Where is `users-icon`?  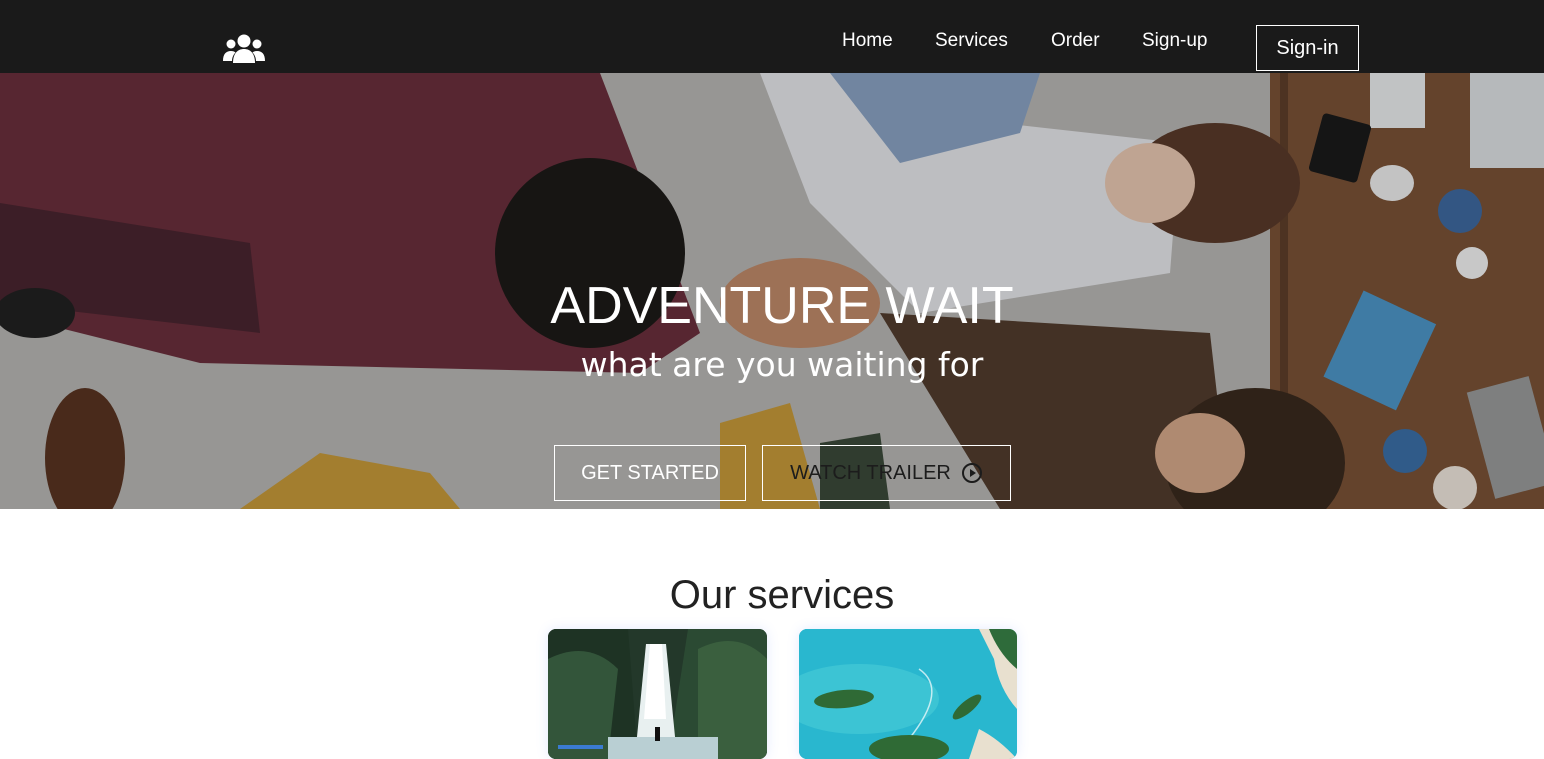 users-icon is located at coordinates (244, 49).